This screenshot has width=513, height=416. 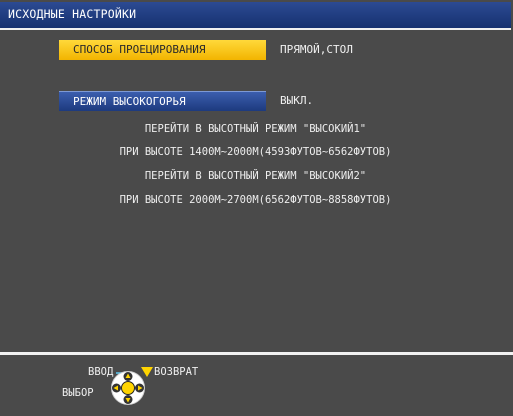 I want to click on projection-method-button: СПОСОБ ПРОЕЦИРОВАНИЯ, so click(x=162, y=50).